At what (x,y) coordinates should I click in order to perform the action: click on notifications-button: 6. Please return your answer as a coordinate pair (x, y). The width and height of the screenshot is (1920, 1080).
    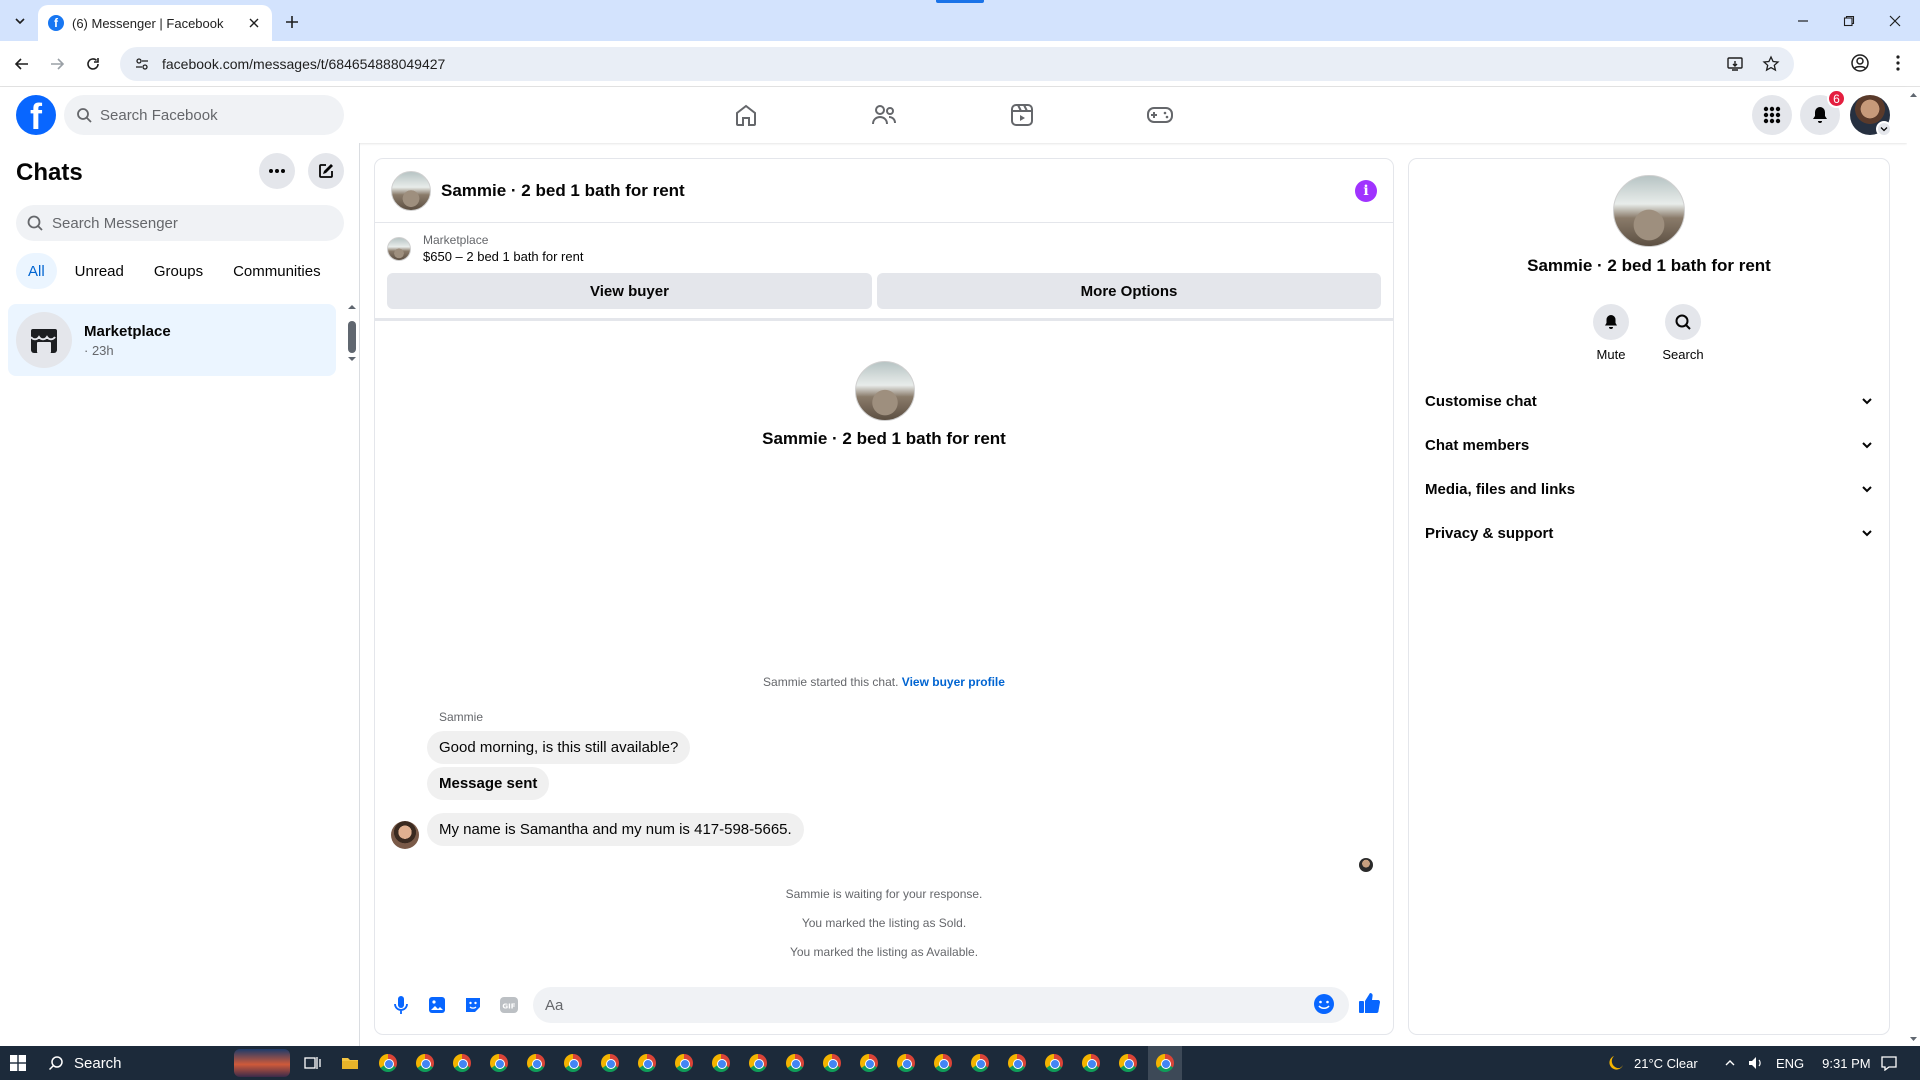
    Looking at the image, I should click on (1823, 112).